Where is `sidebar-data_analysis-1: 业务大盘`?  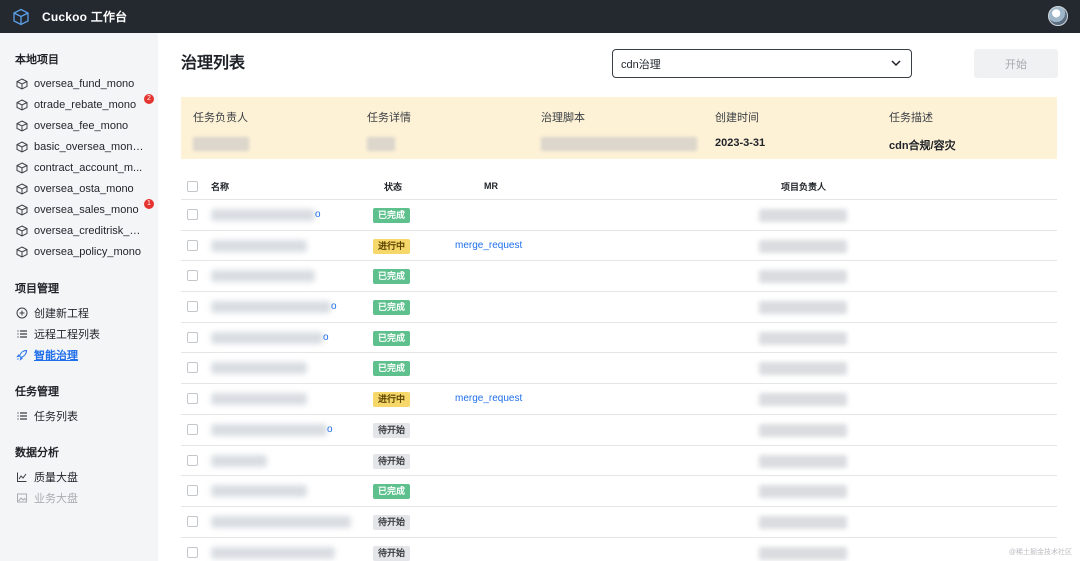
sidebar-data_analysis-1: 业务大盘 is located at coordinates (79, 497).